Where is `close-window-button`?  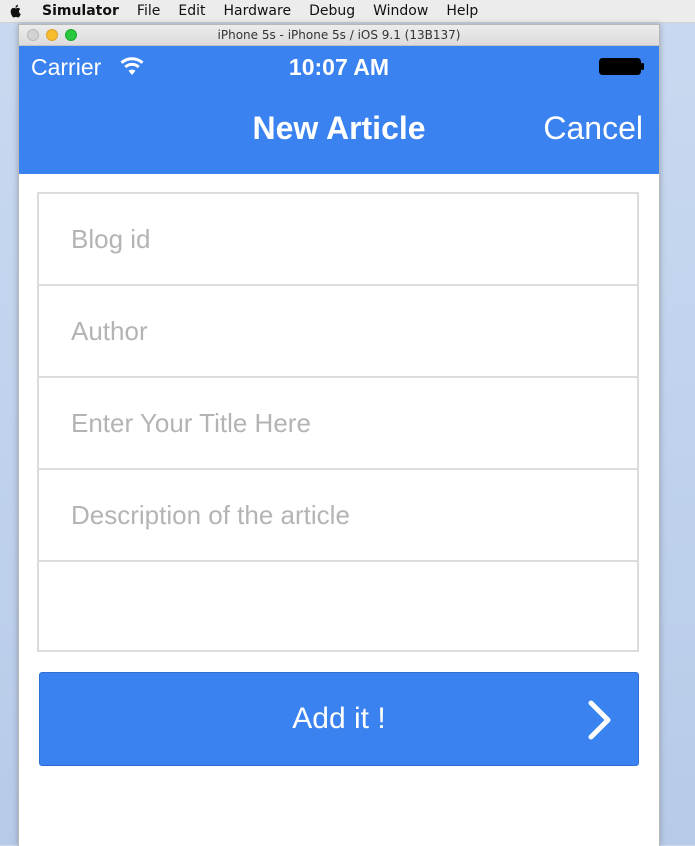 close-window-button is located at coordinates (33, 35).